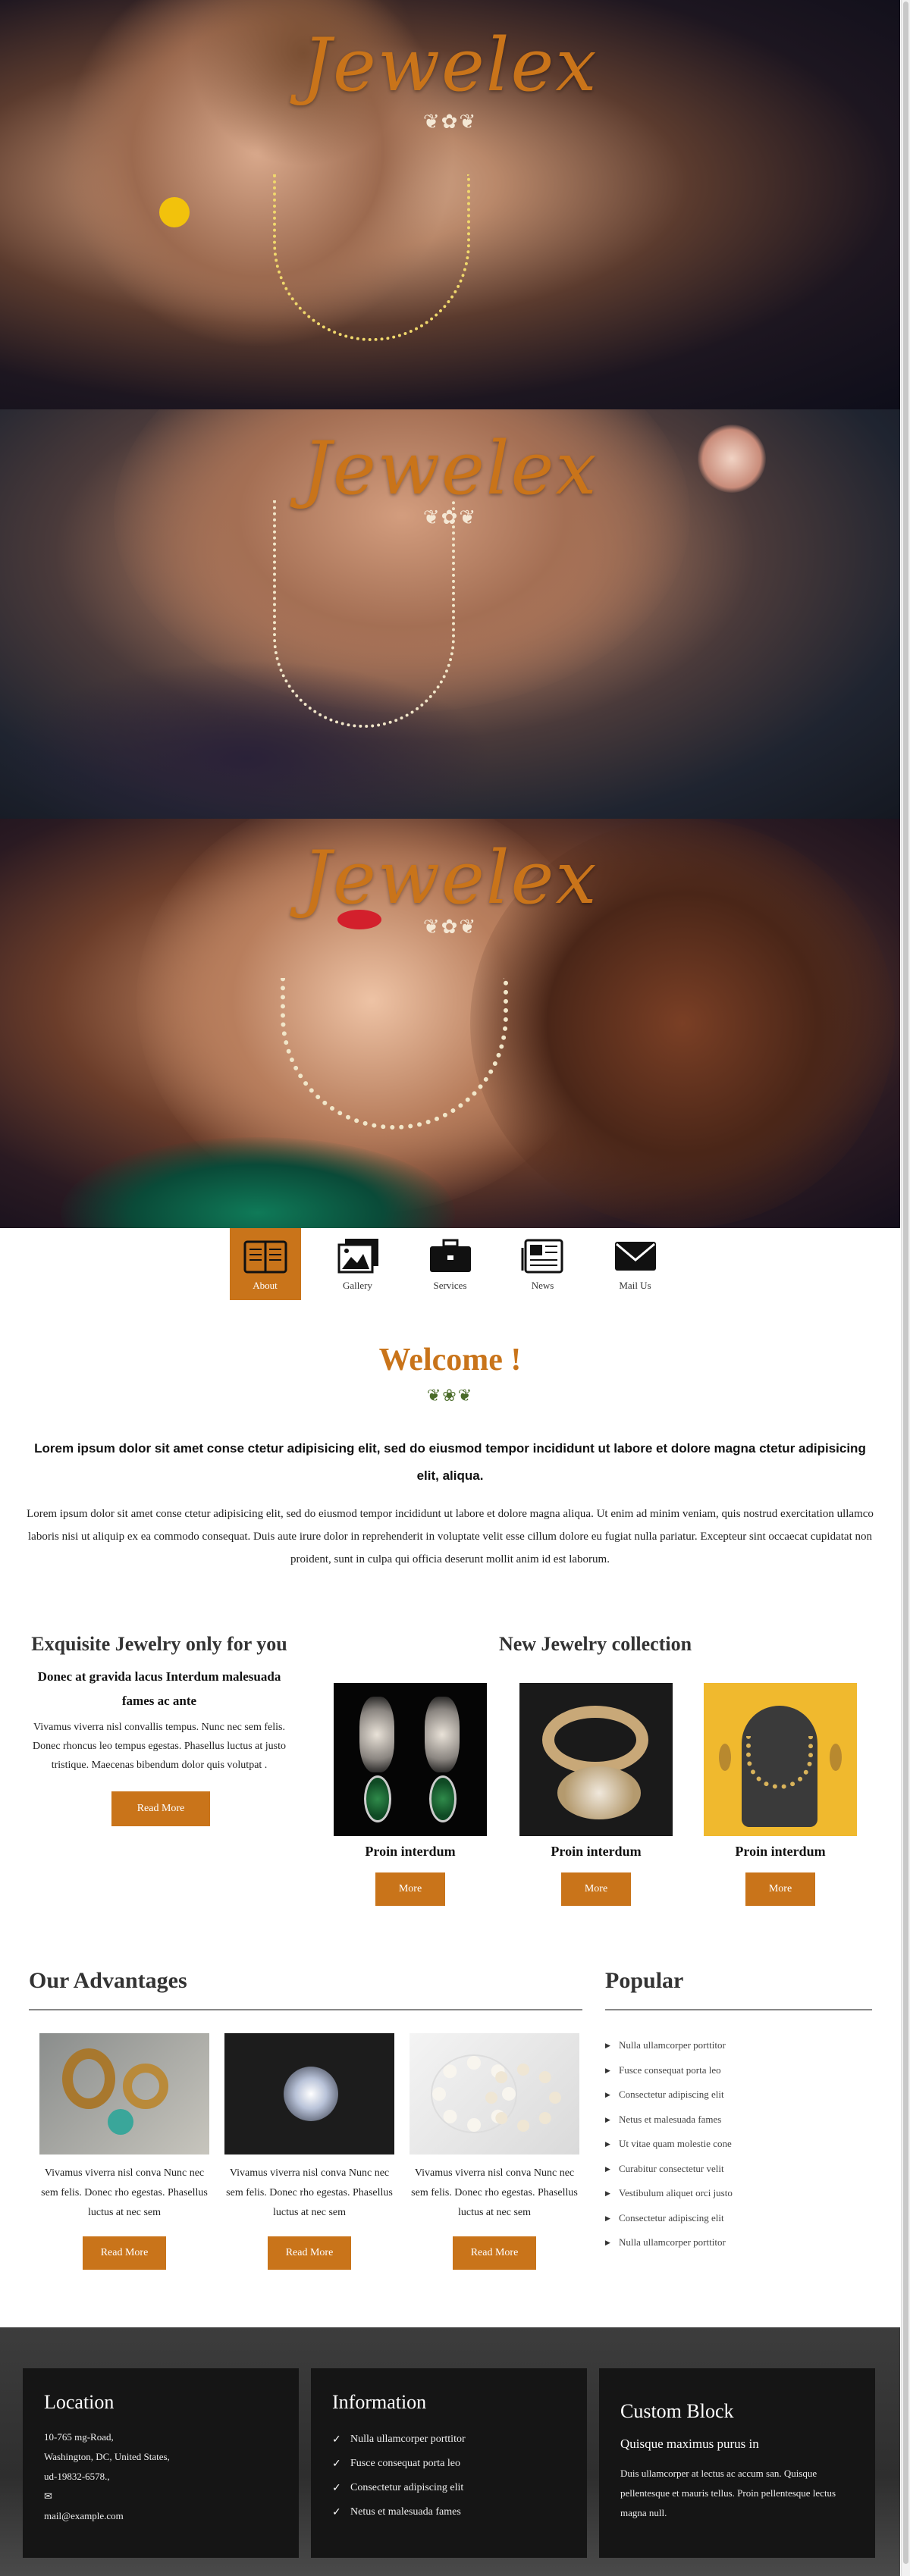 The image size is (910, 2576). I want to click on nav-item-services: Services, so click(450, 1264).